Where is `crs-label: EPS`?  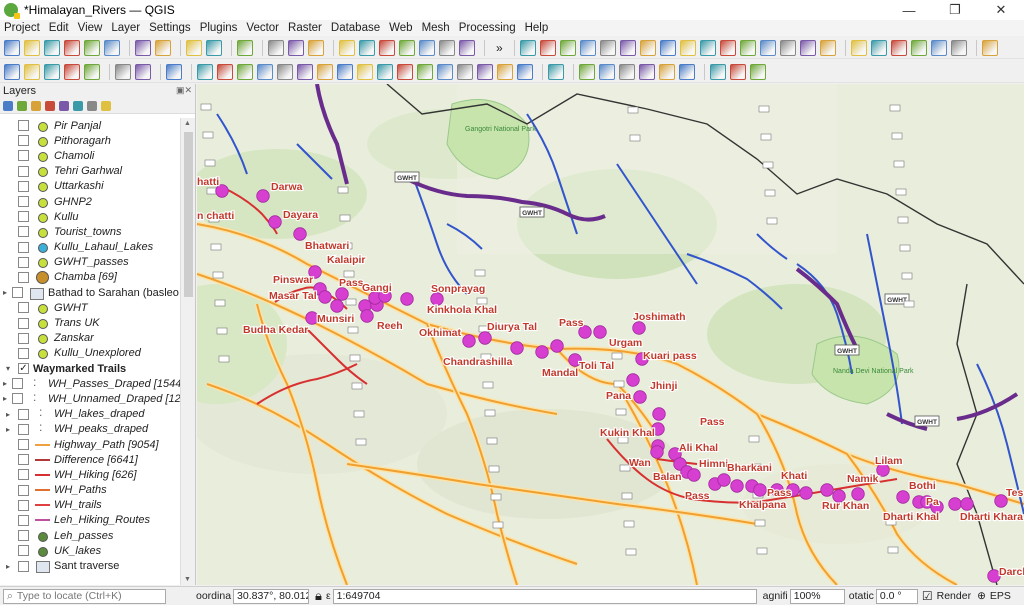 crs-label: EPS is located at coordinates (1000, 596).